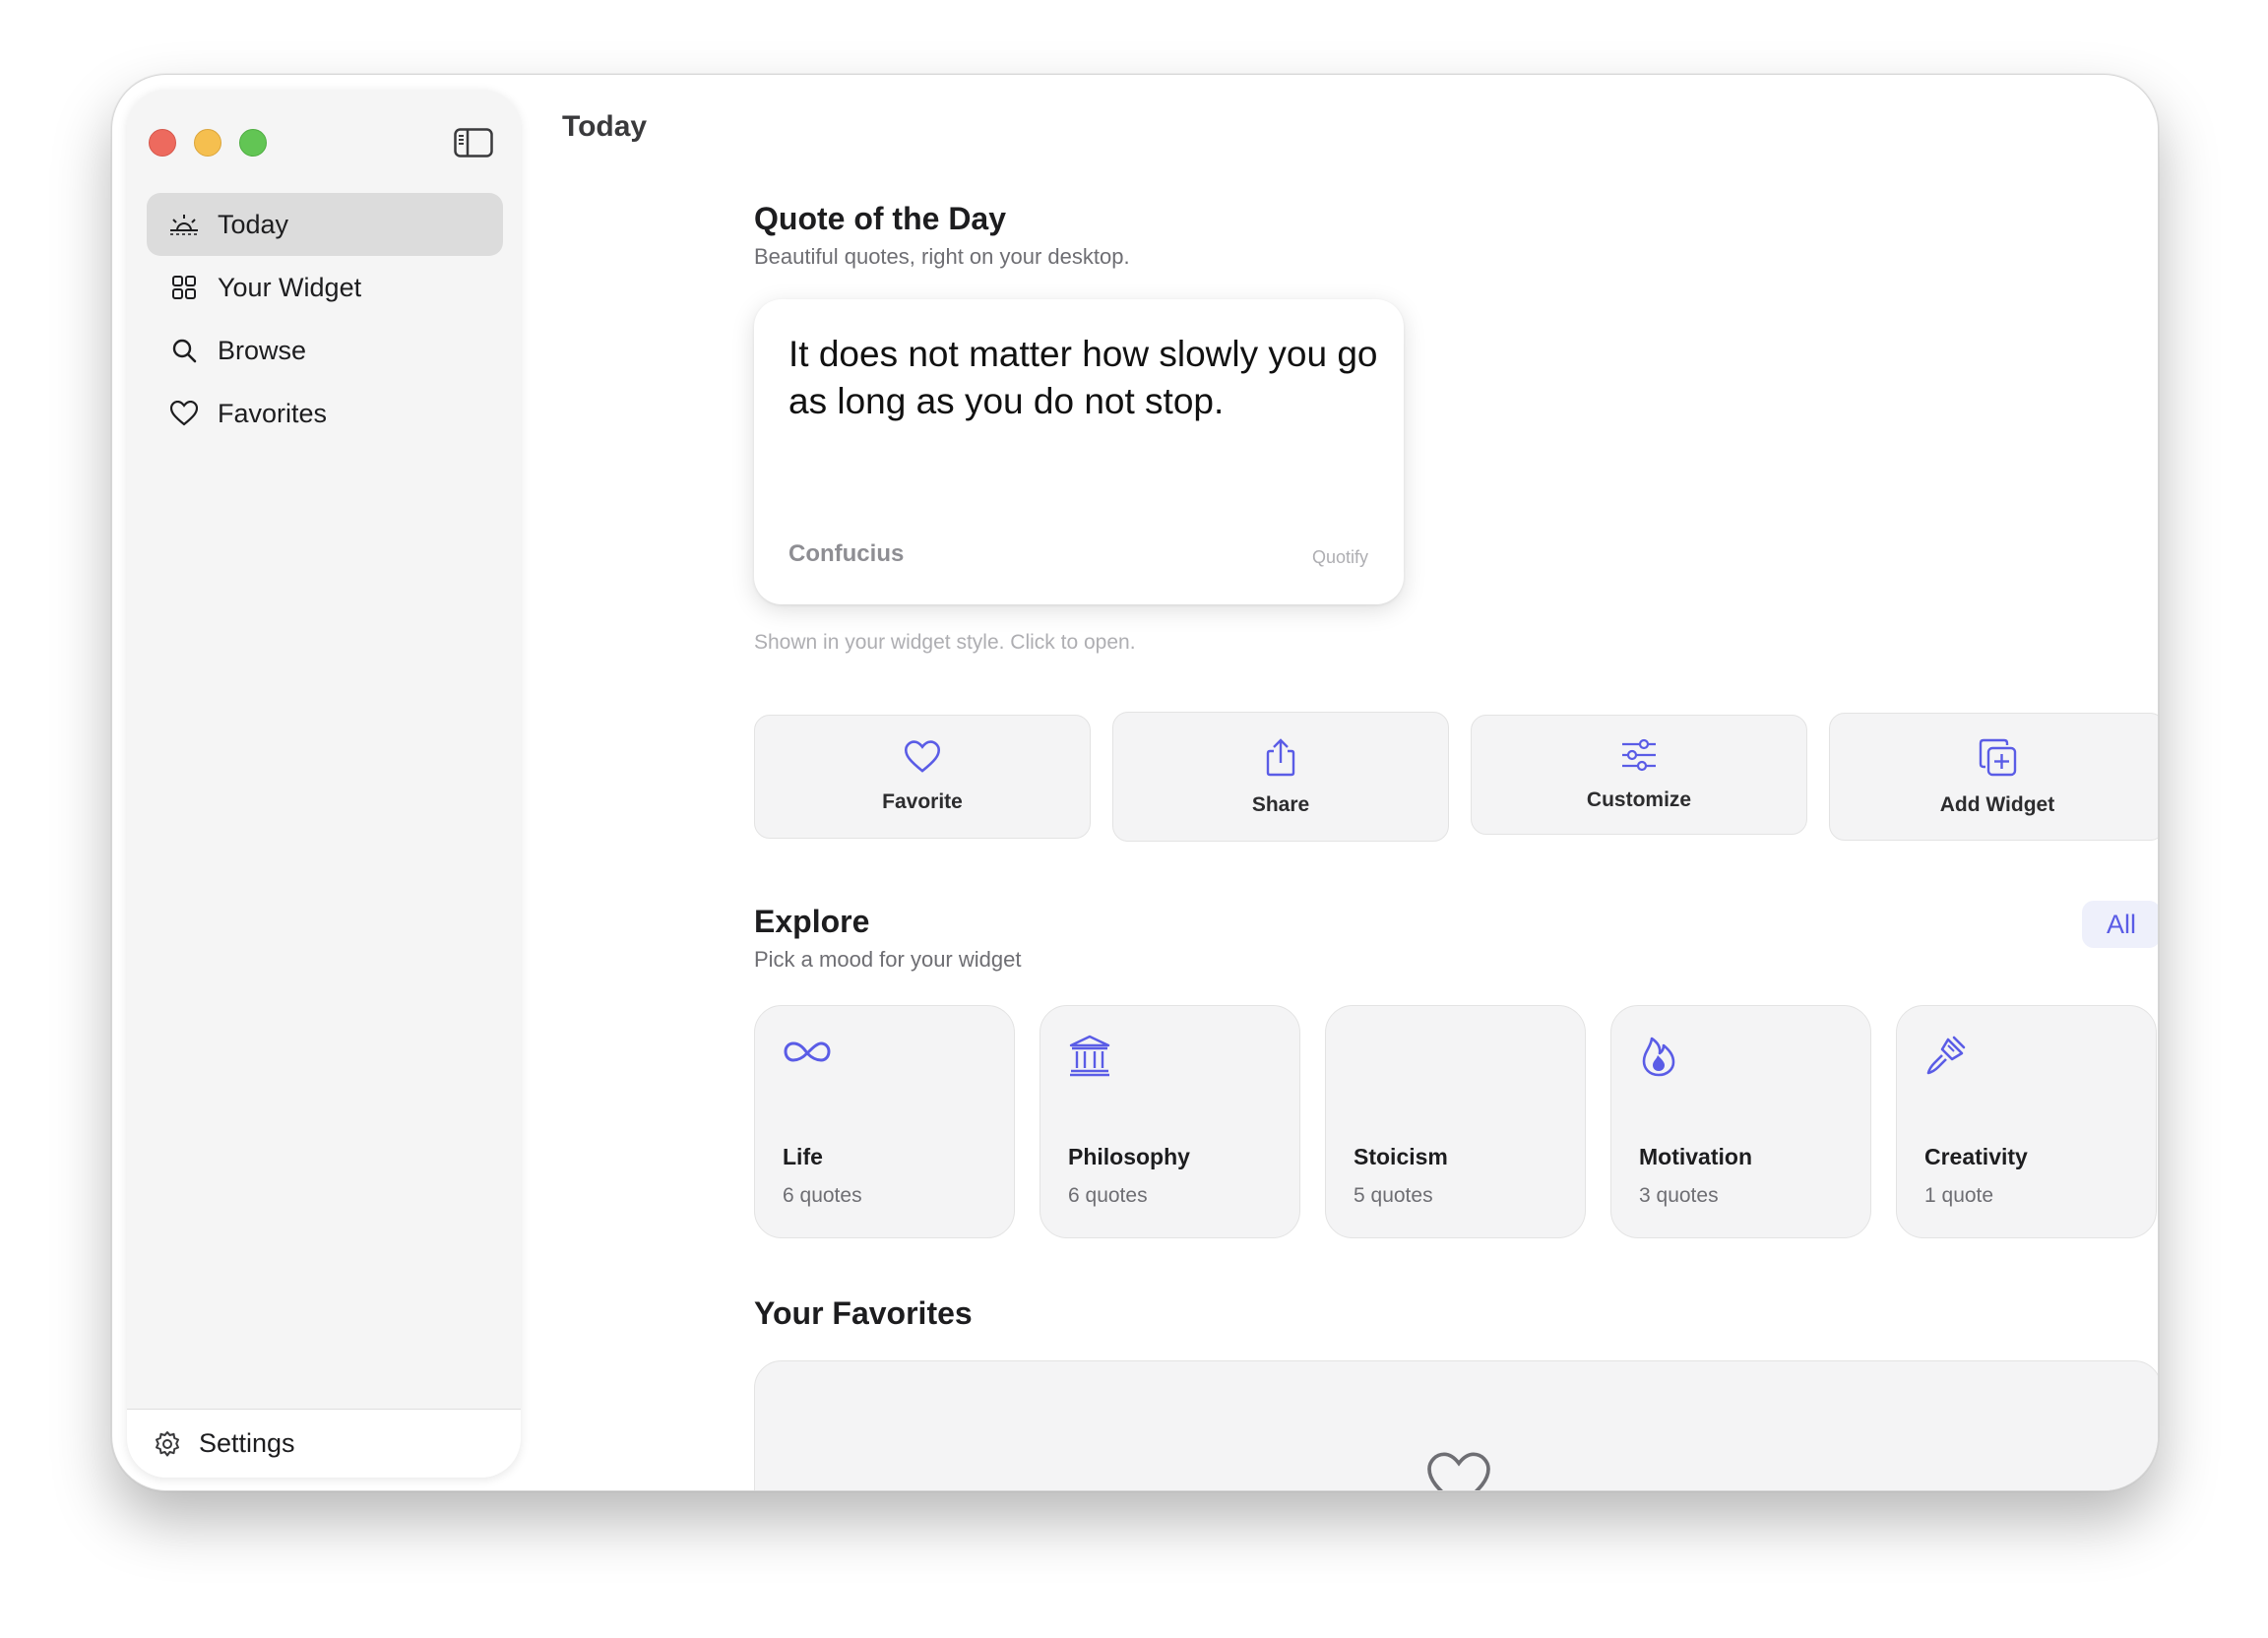 The image size is (2268, 1638). I want to click on sidebar-item-label: Favorites, so click(273, 413).